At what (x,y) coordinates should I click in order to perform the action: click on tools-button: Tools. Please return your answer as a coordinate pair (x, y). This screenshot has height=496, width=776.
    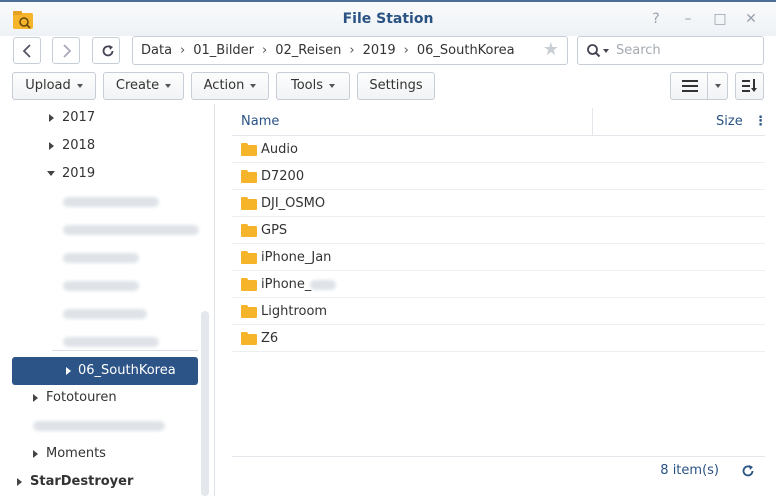
    Looking at the image, I should click on (313, 86).